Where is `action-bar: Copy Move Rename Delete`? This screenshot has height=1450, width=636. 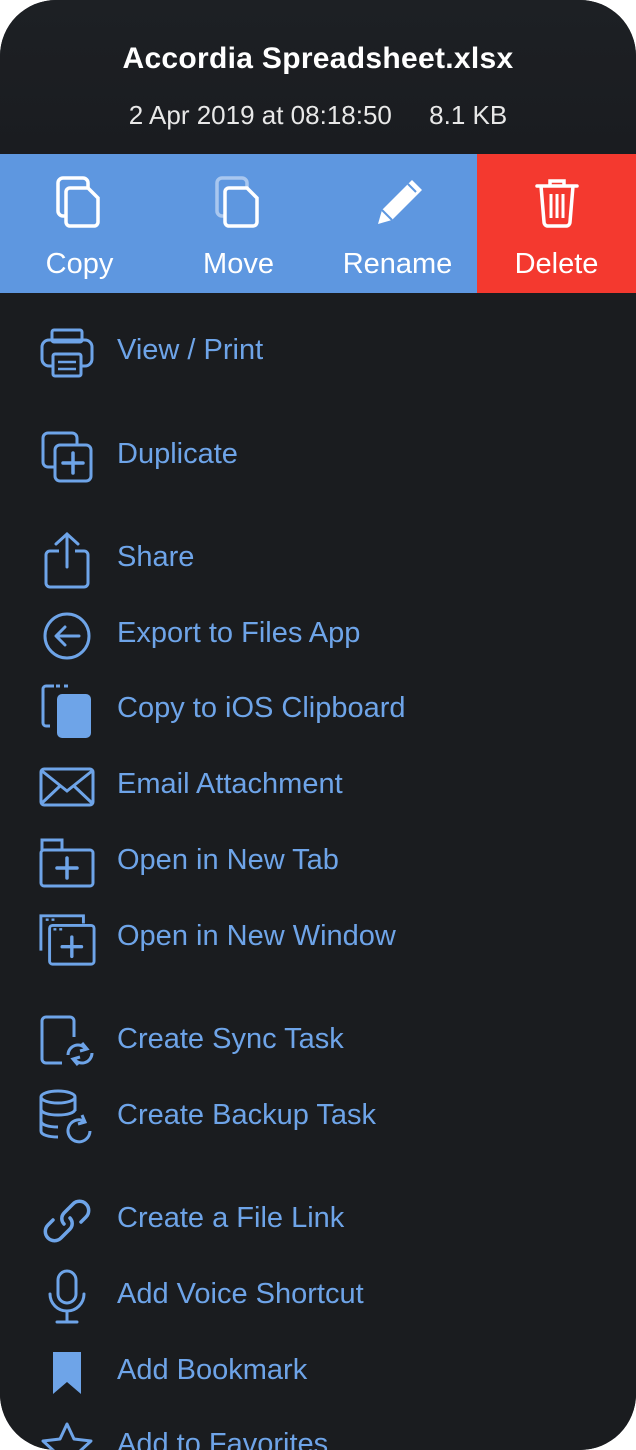
action-bar: Copy Move Rename Delete is located at coordinates (318, 223).